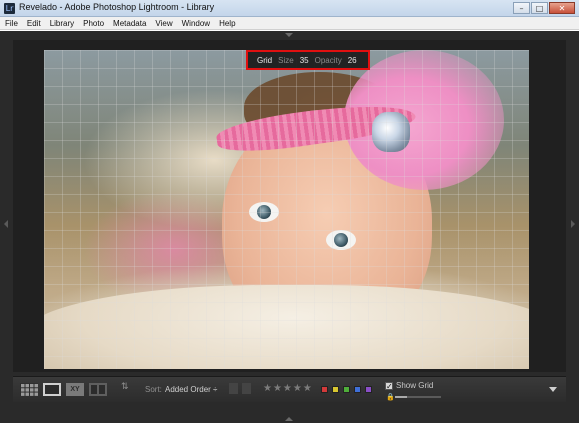 The height and width of the screenshot is (423, 579). What do you see at coordinates (415, 385) in the screenshot?
I see `show-grid-label: Show Grid` at bounding box center [415, 385].